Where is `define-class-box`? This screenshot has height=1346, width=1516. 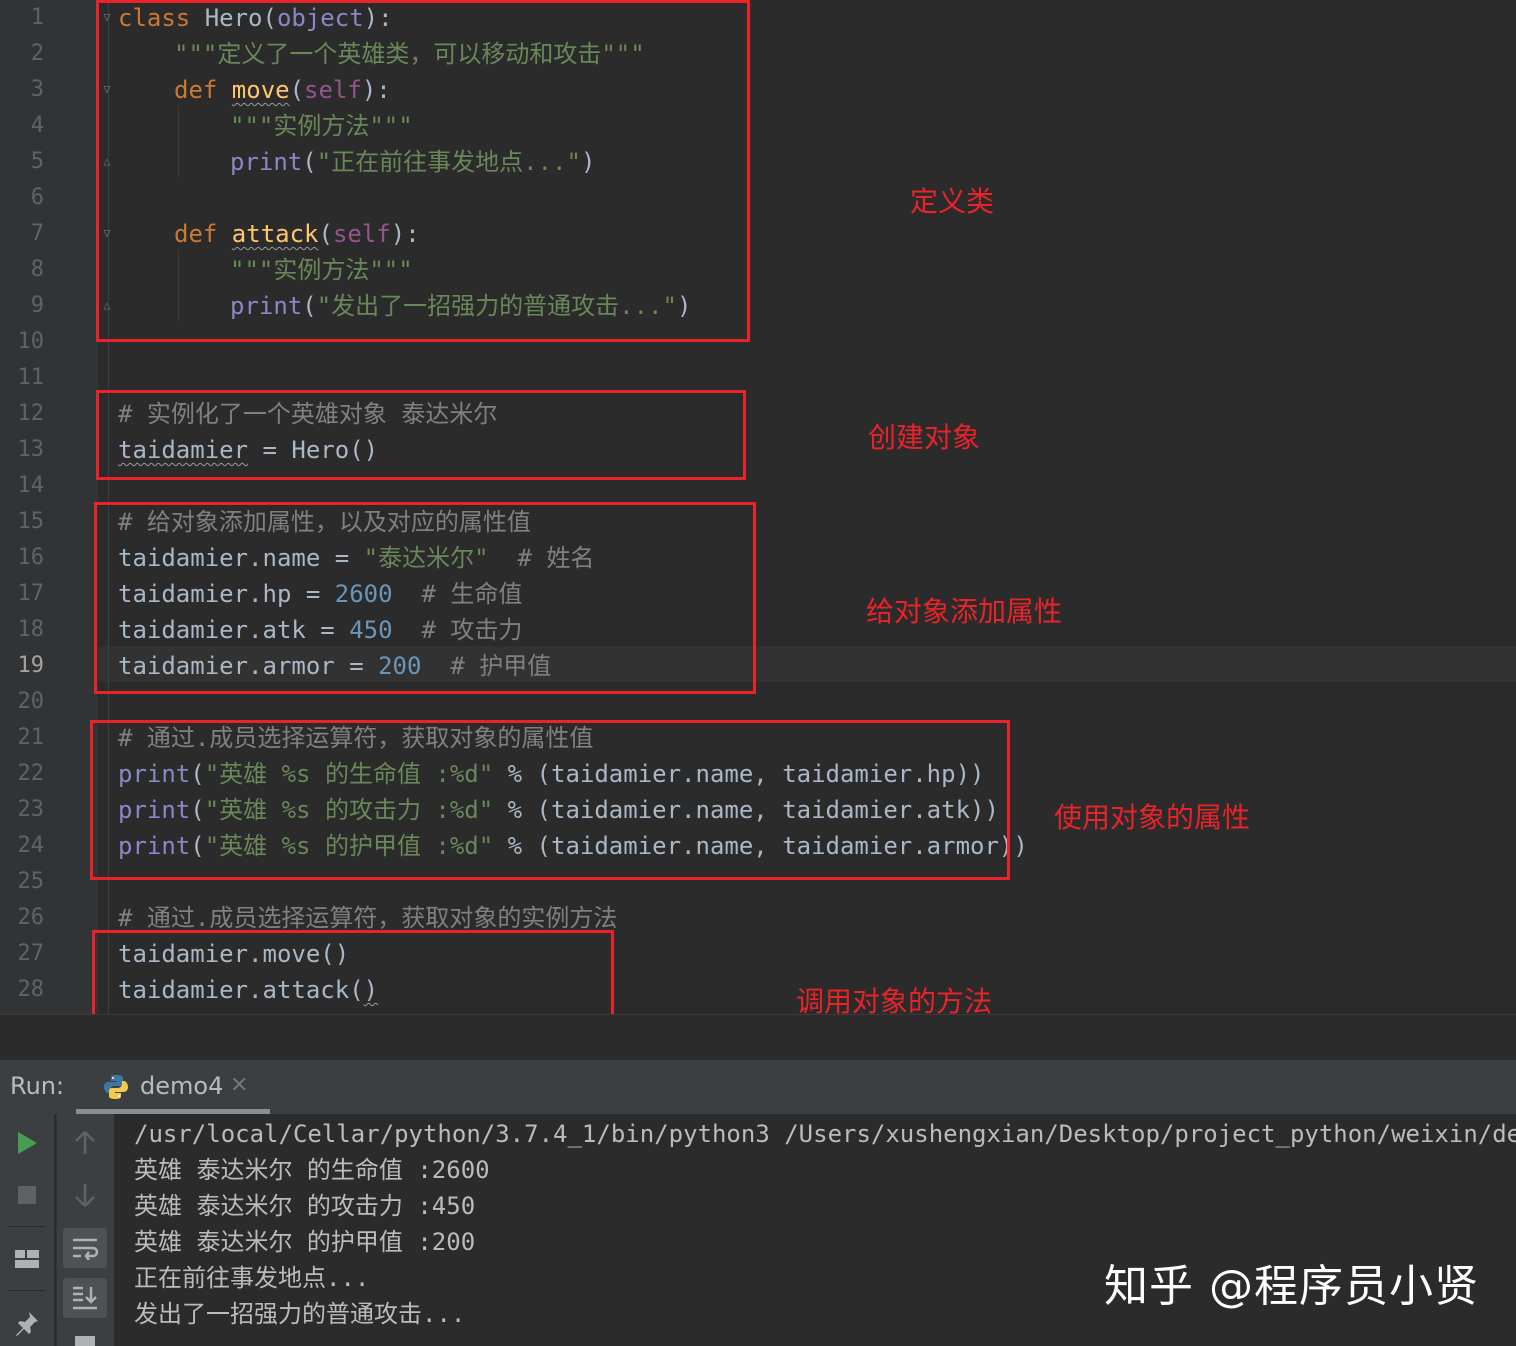
define-class-box is located at coordinates (423, 171).